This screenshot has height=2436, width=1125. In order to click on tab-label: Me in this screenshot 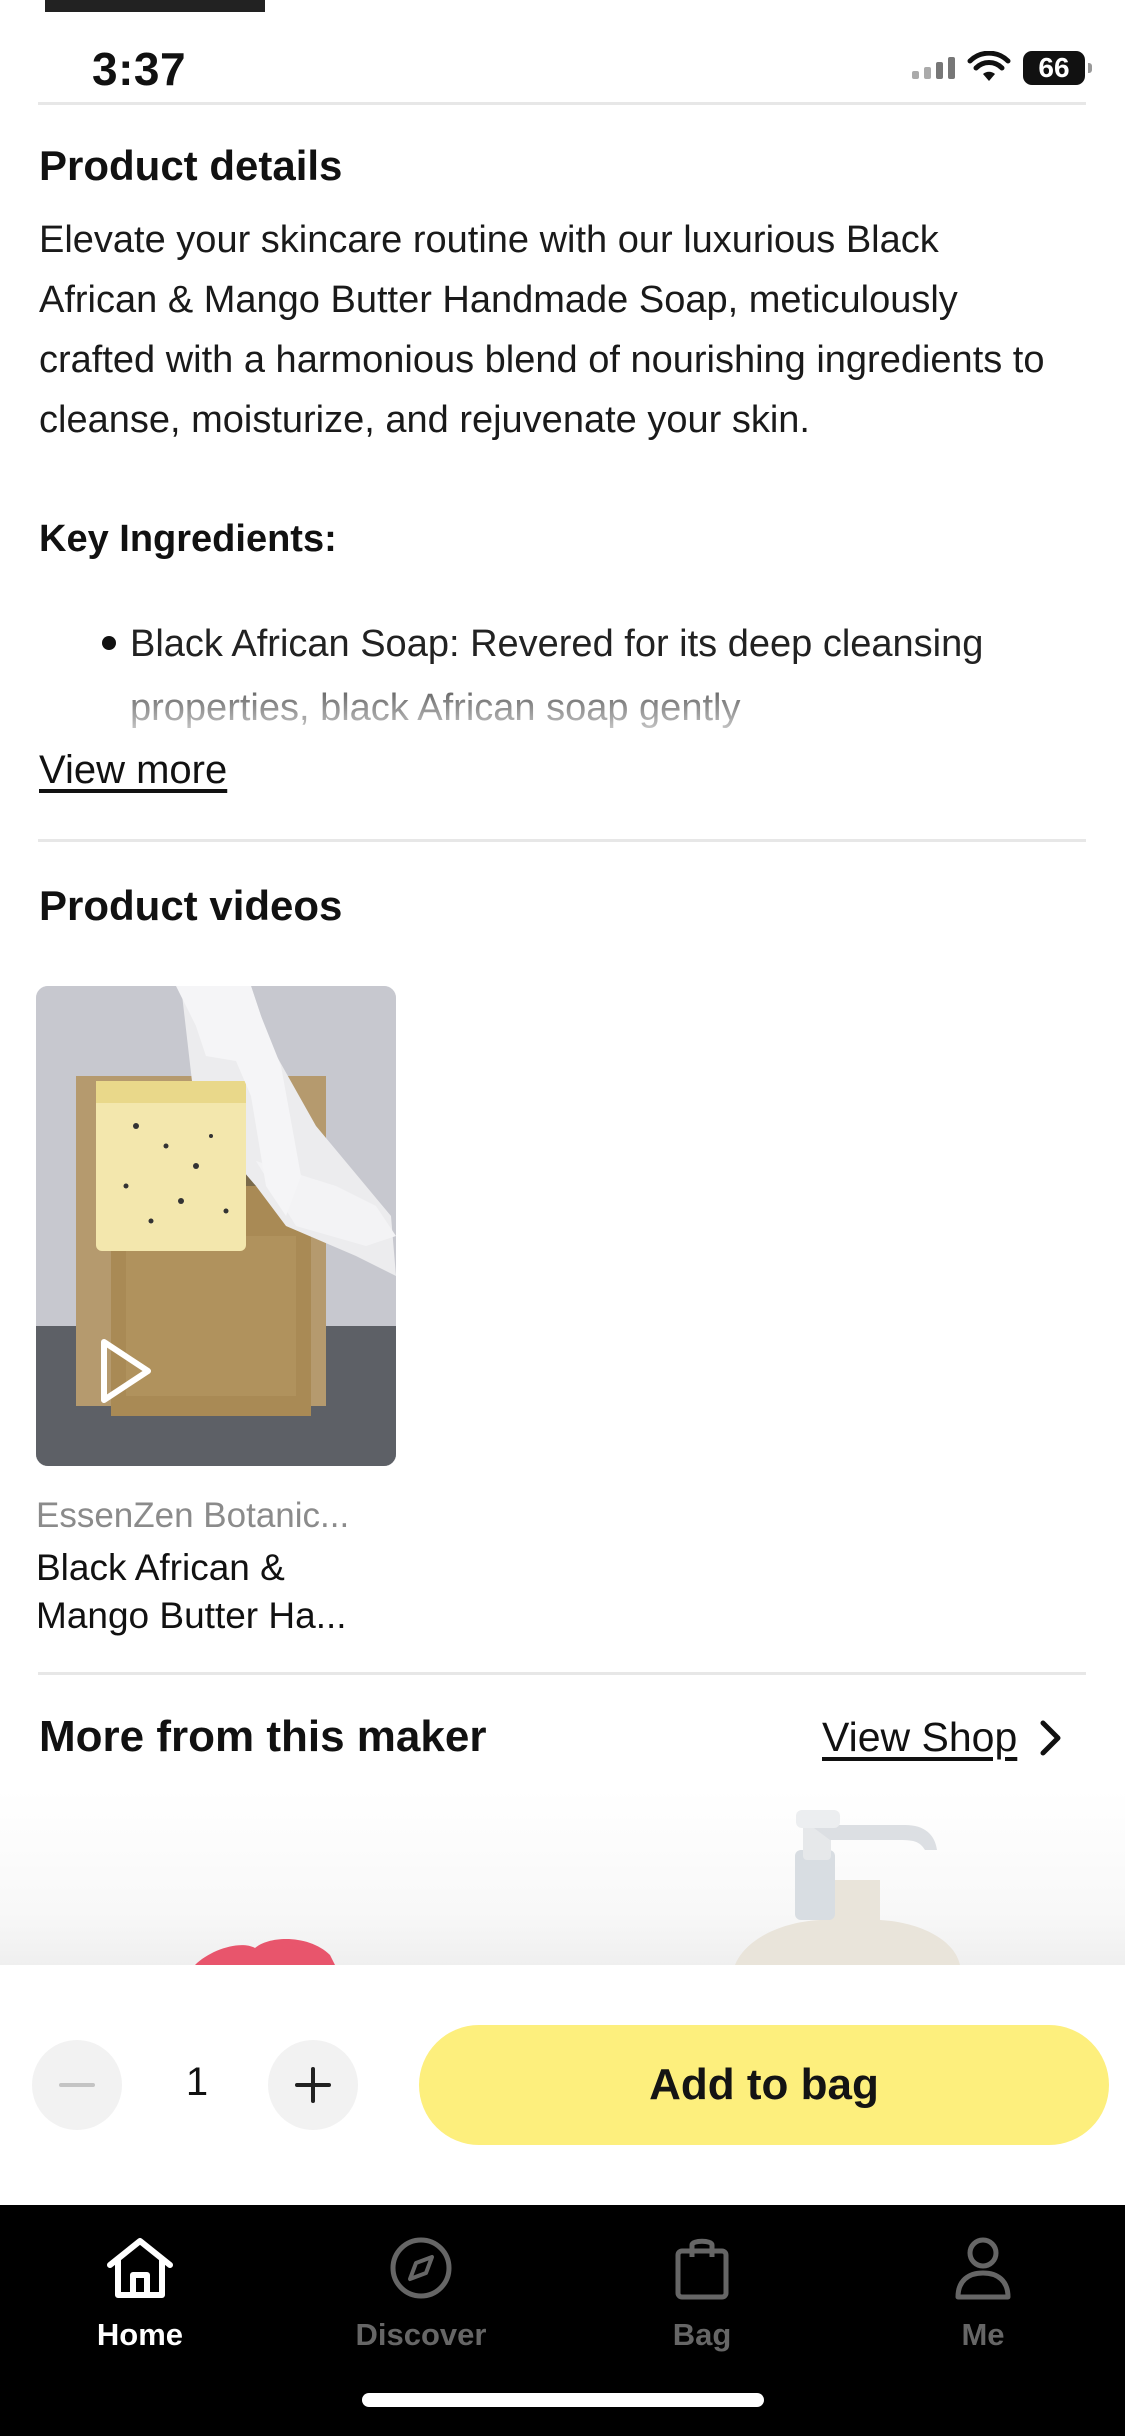, I will do `click(983, 2334)`.